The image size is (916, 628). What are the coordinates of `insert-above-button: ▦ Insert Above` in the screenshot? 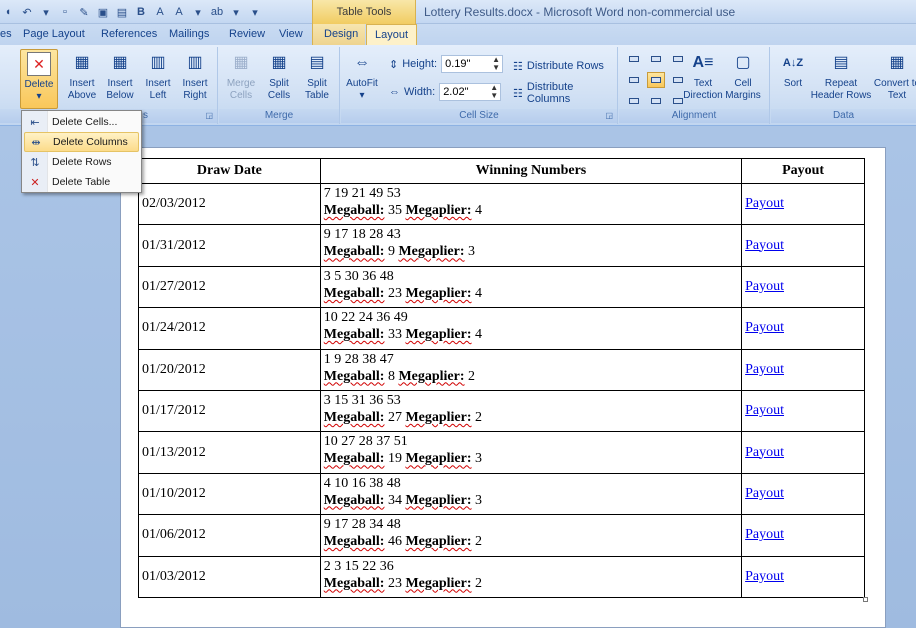 It's located at (82, 79).